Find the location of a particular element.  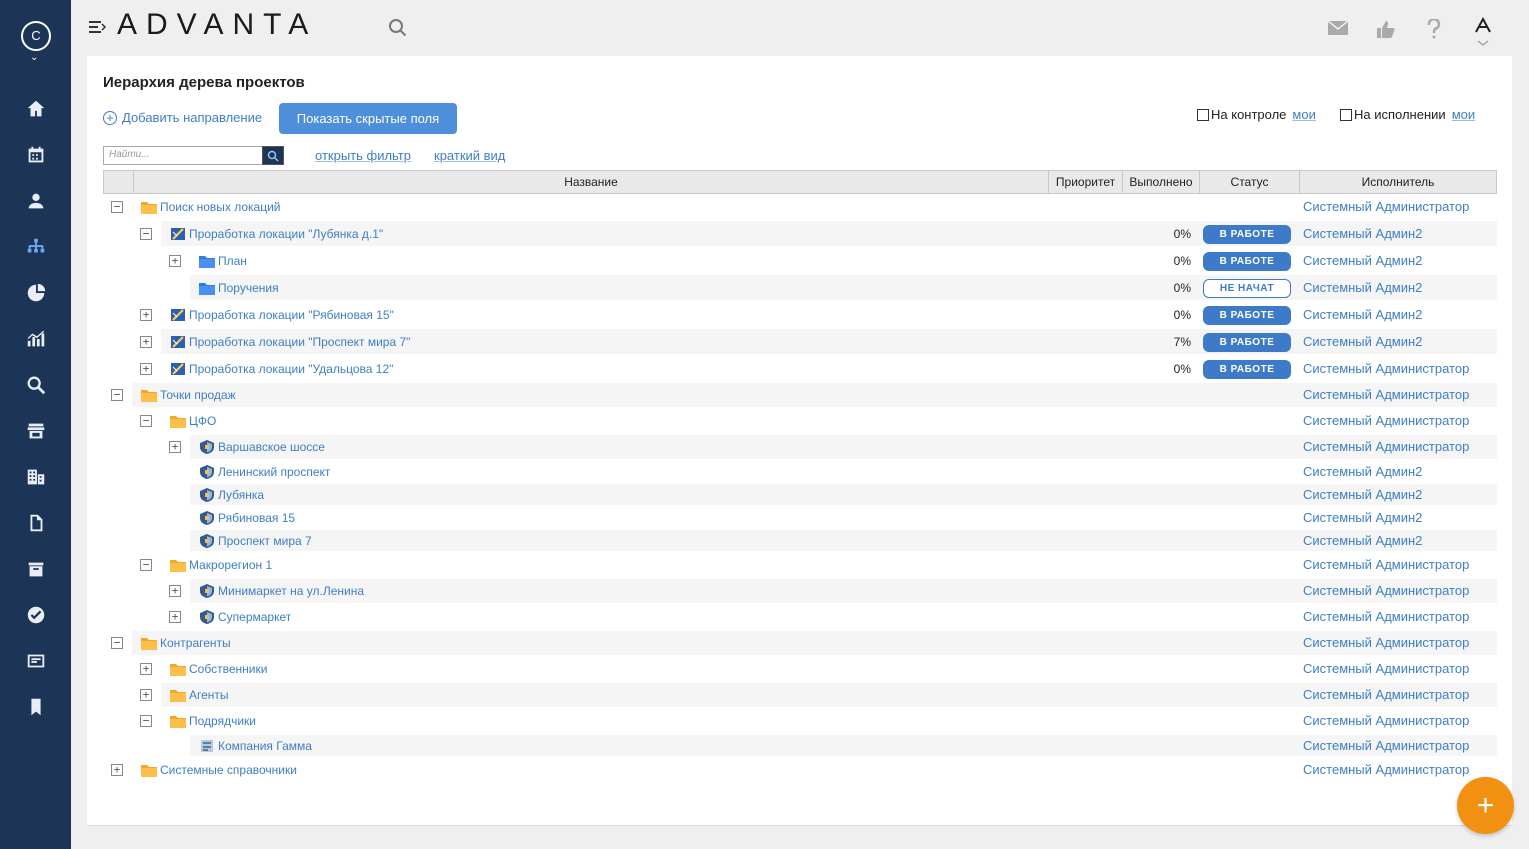

tree-item-name: Поиск новых локаций is located at coordinates (220, 207).